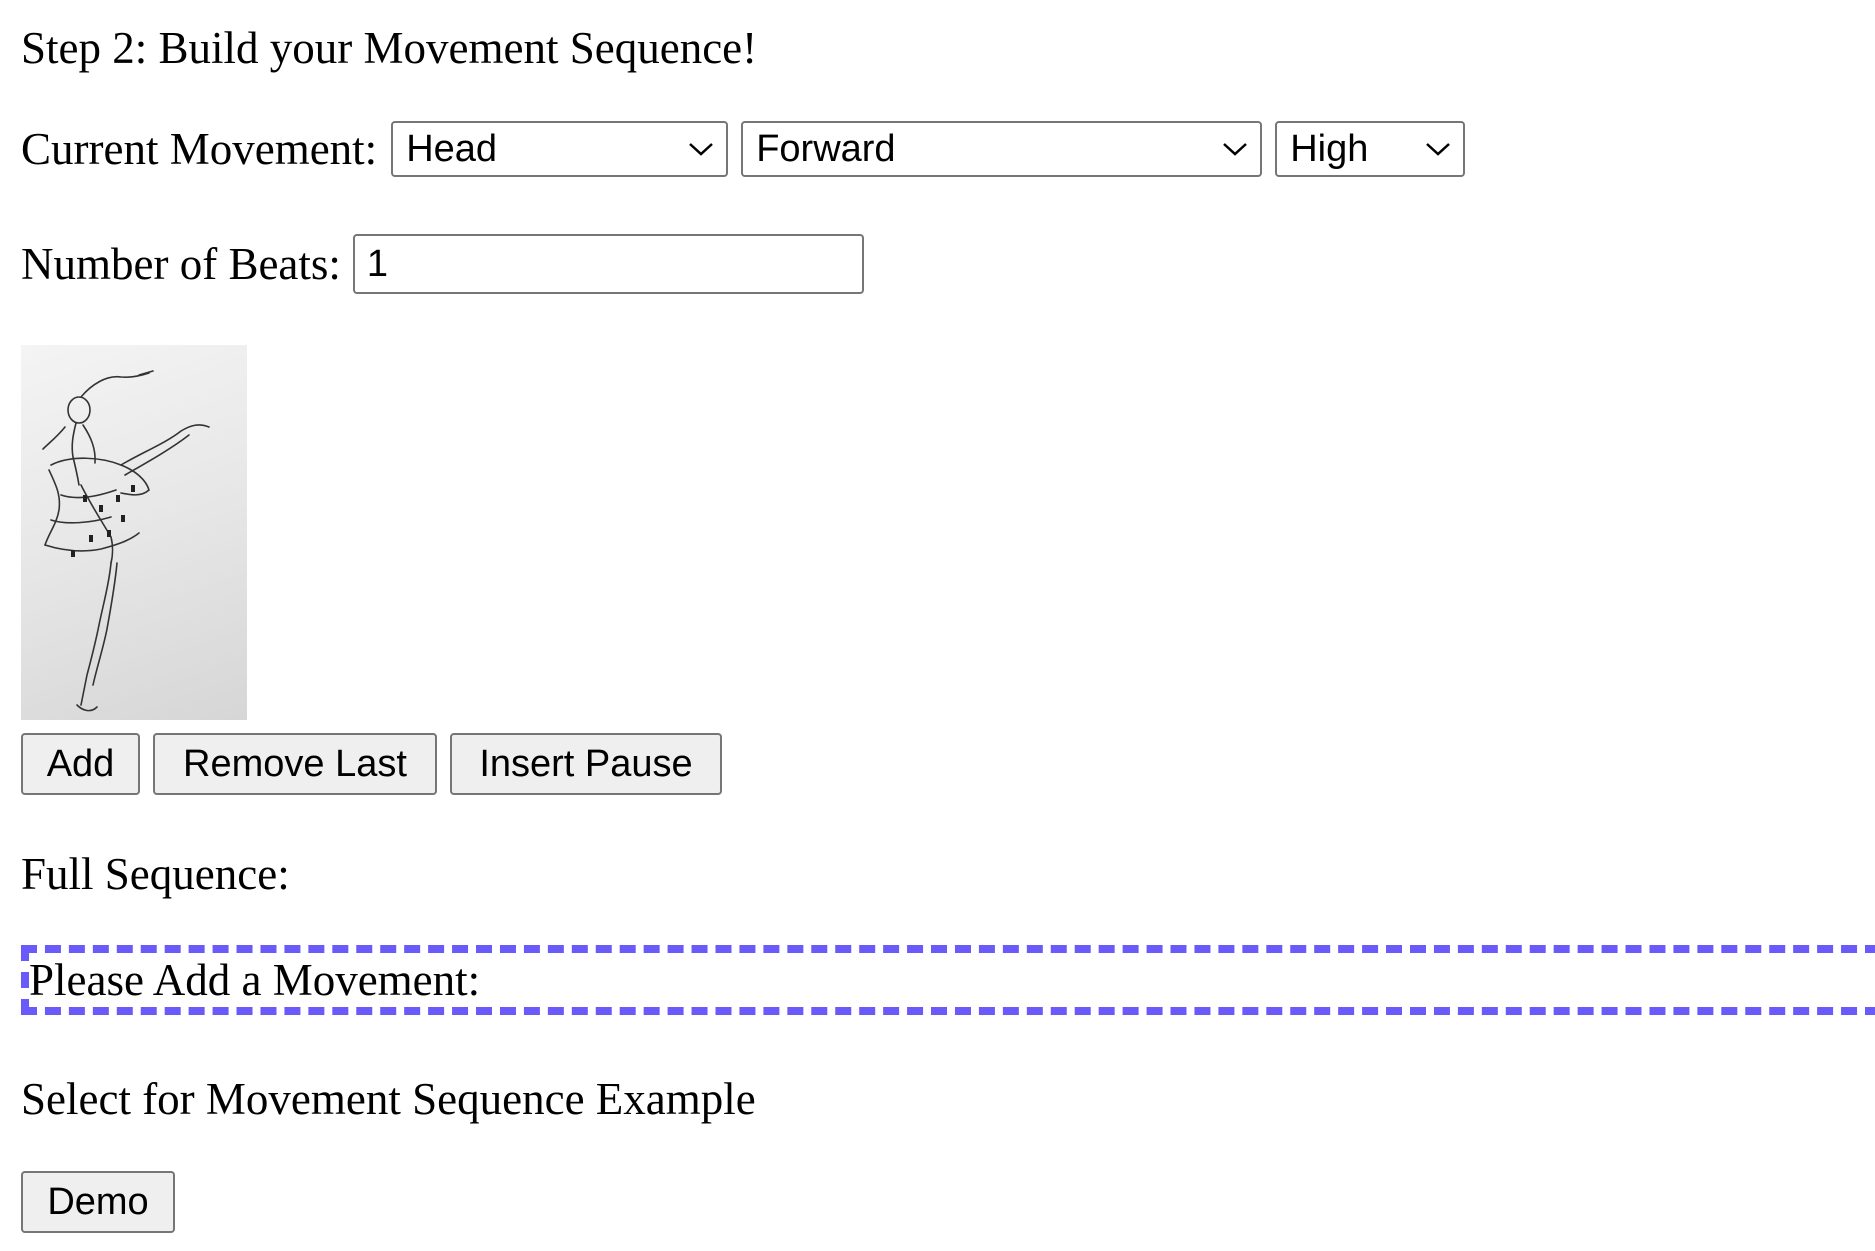 This screenshot has width=1875, height=1251. I want to click on sequence-controls: Add Remove Last Insert Pause, so click(371, 764).